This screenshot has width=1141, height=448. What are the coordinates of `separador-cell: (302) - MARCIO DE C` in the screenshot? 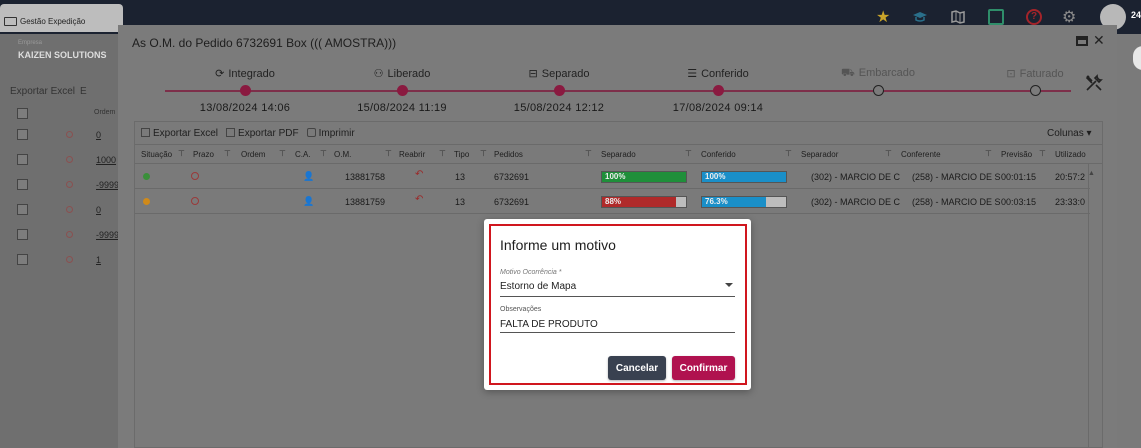 It's located at (856, 202).